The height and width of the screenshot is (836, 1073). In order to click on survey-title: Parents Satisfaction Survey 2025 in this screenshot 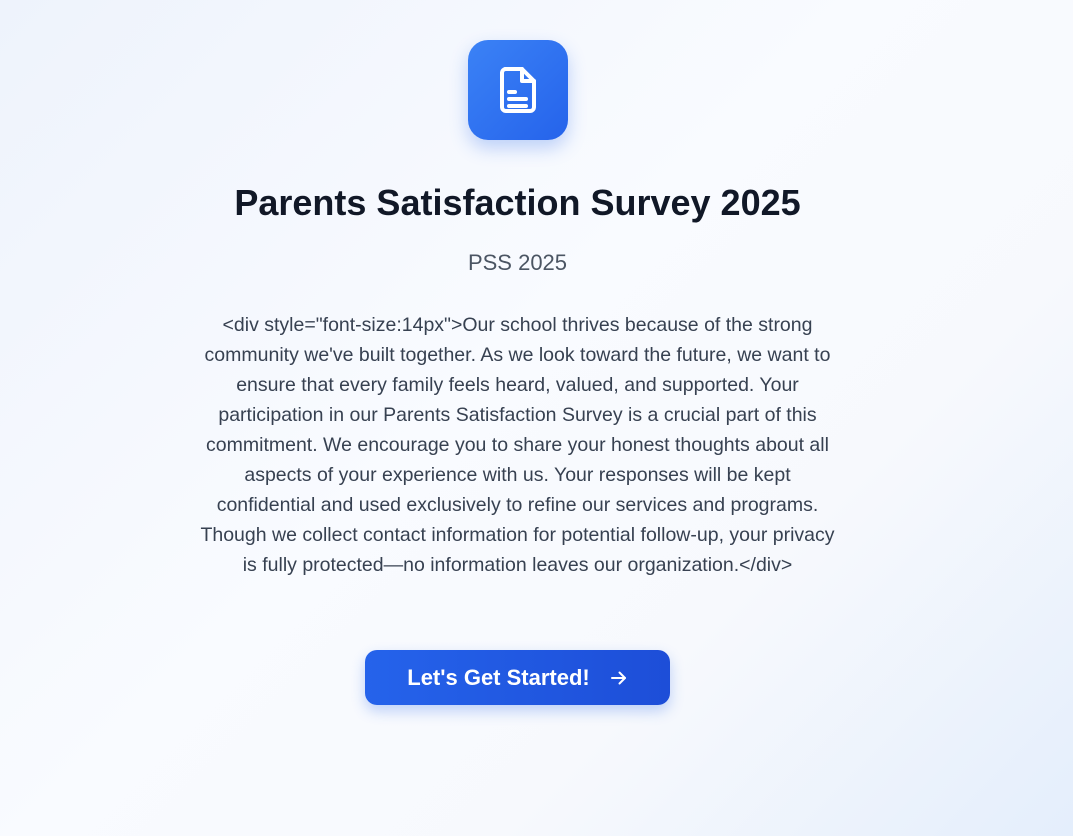, I will do `click(517, 202)`.